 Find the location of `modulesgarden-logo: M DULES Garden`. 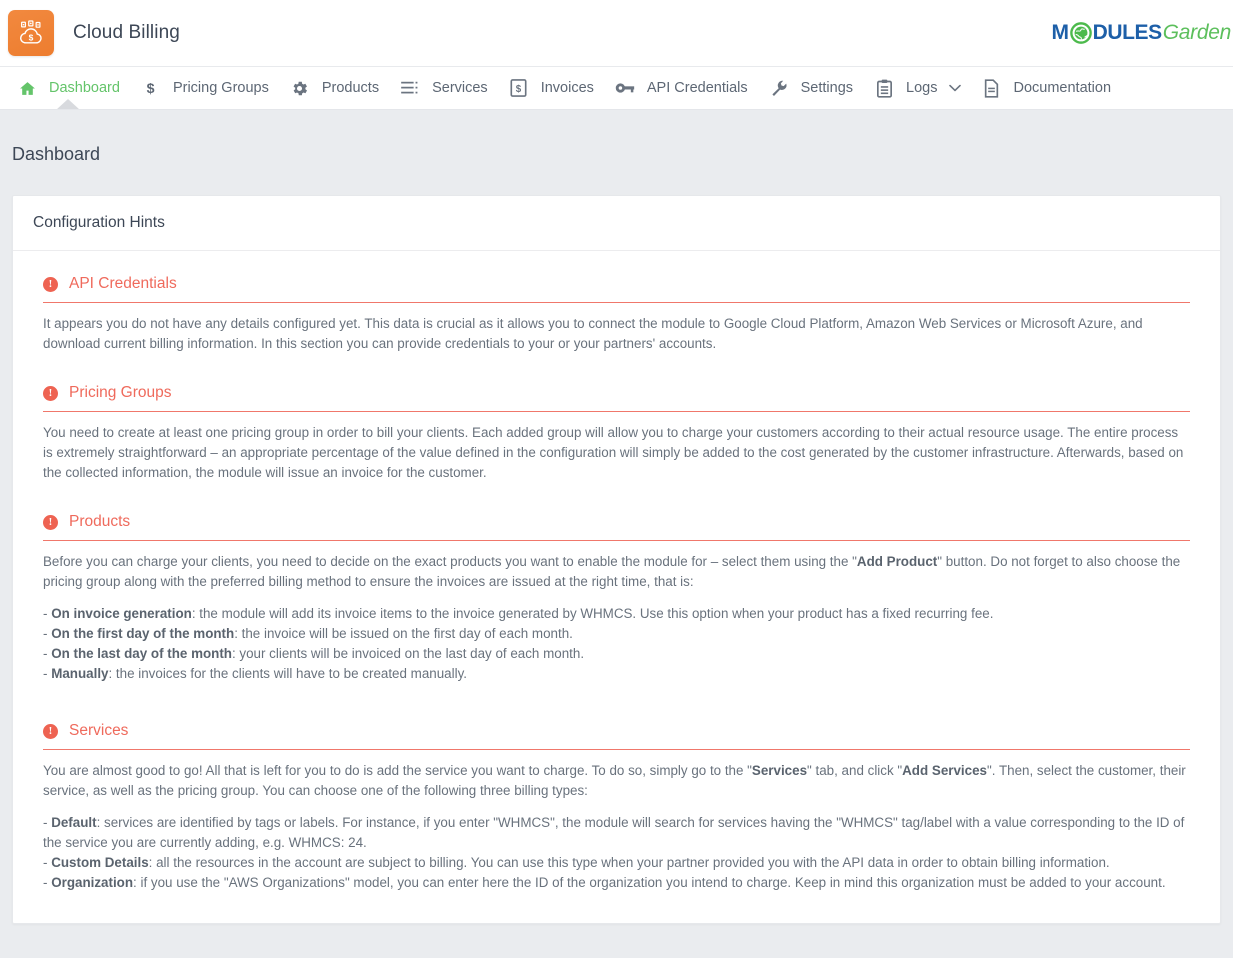

modulesgarden-logo: M DULES Garden is located at coordinates (1141, 33).